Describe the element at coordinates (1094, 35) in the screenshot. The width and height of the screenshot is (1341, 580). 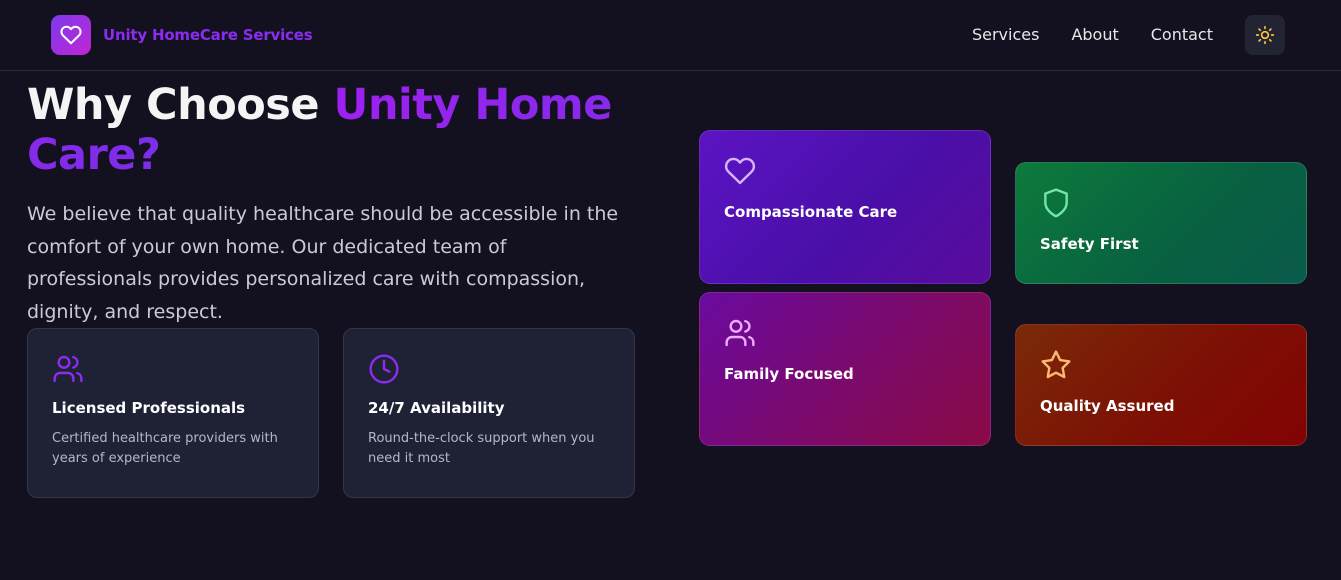
I see `nav-link-about: About` at that location.